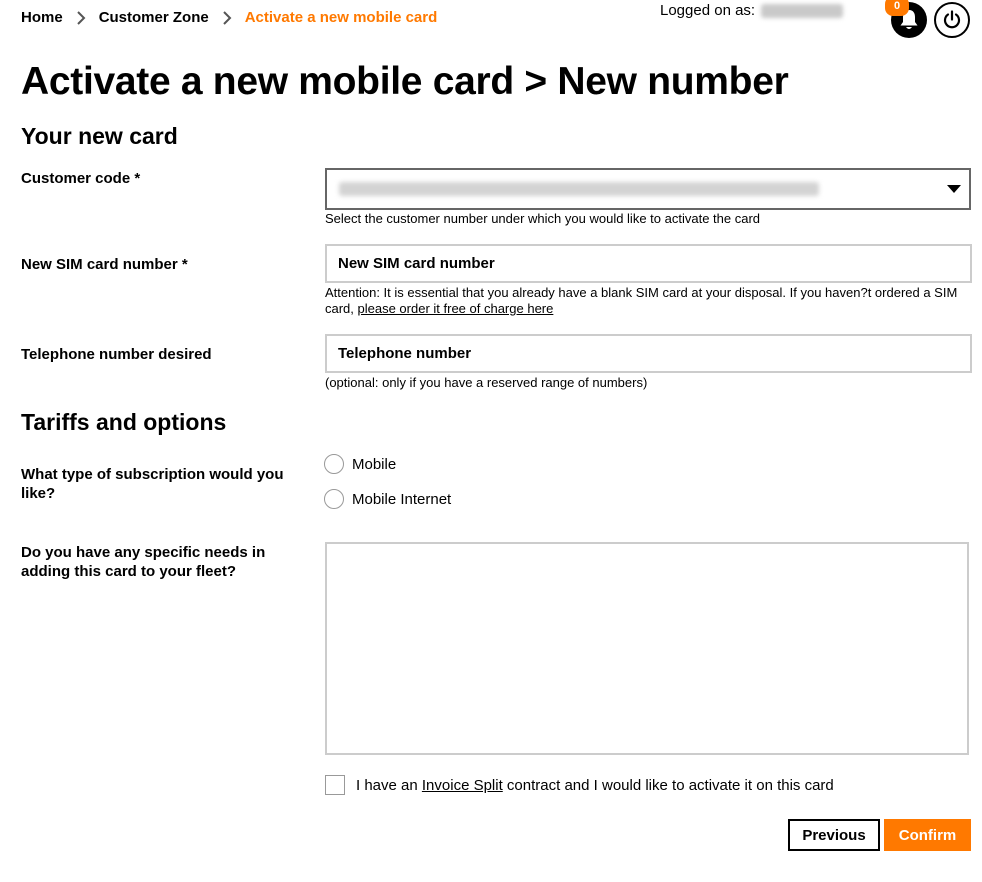  Describe the element at coordinates (341, 17) in the screenshot. I see `breadcrumb-current: Activate a new mobile card` at that location.